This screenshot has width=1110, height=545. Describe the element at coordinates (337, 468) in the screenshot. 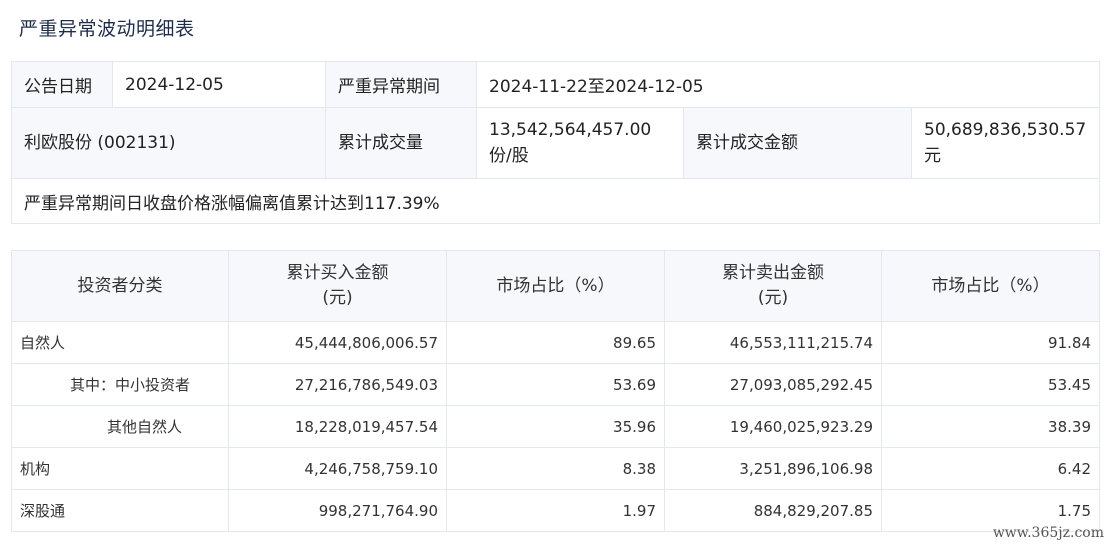

I see `row-buy: 4,246,758,759.10` at that location.